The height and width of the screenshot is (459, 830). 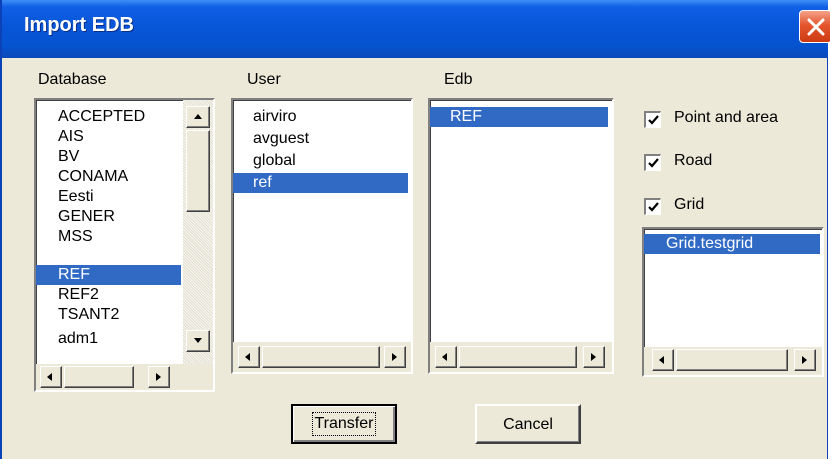 I want to click on list-item: global, so click(x=322, y=161).